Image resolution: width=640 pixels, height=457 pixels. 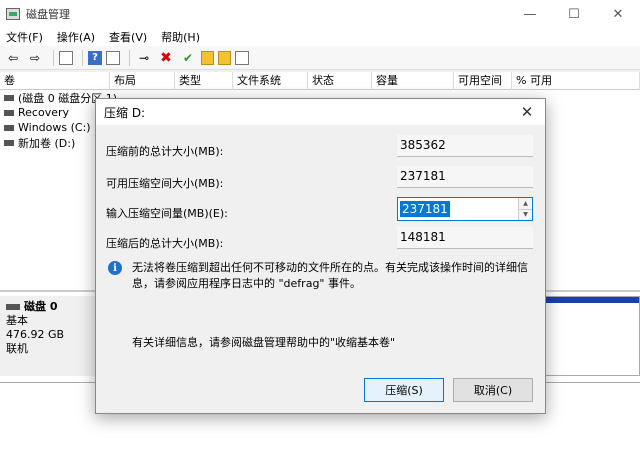 I want to click on disk-name: 磁盘 0, so click(x=47, y=307).